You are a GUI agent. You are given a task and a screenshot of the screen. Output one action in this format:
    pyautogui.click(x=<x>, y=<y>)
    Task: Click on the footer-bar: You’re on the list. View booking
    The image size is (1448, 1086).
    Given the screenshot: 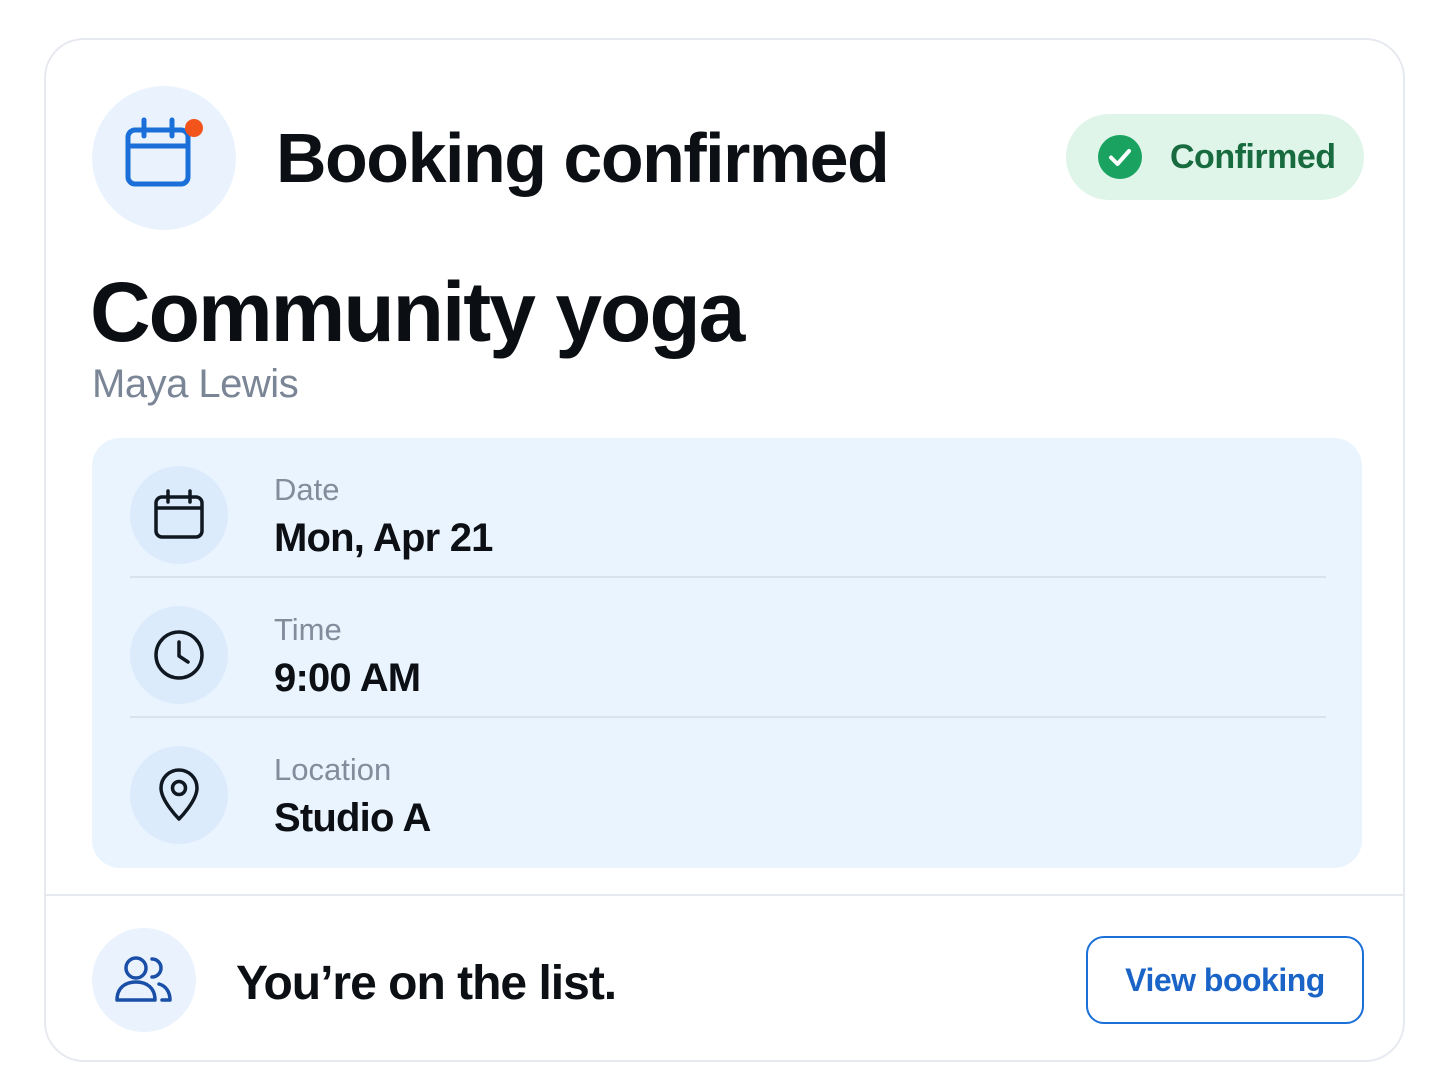 What is the action you would take?
    pyautogui.click(x=724, y=977)
    